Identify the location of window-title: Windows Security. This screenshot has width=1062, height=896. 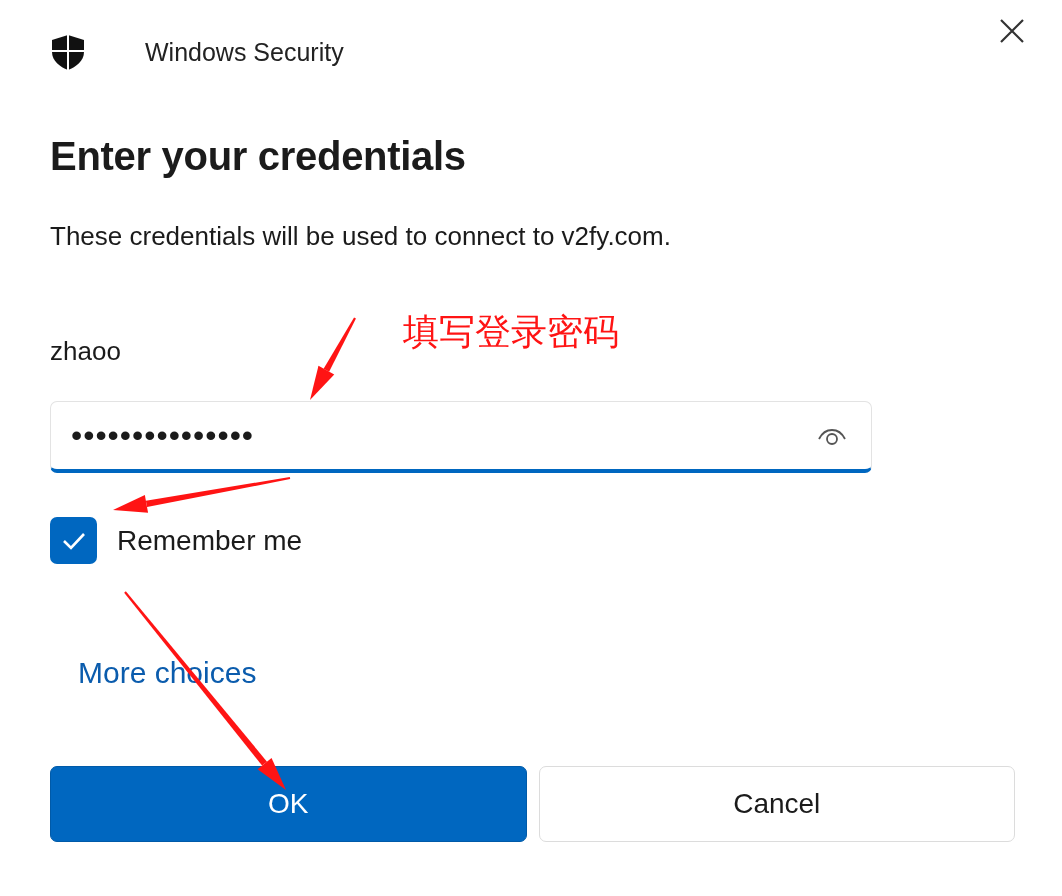
(245, 52).